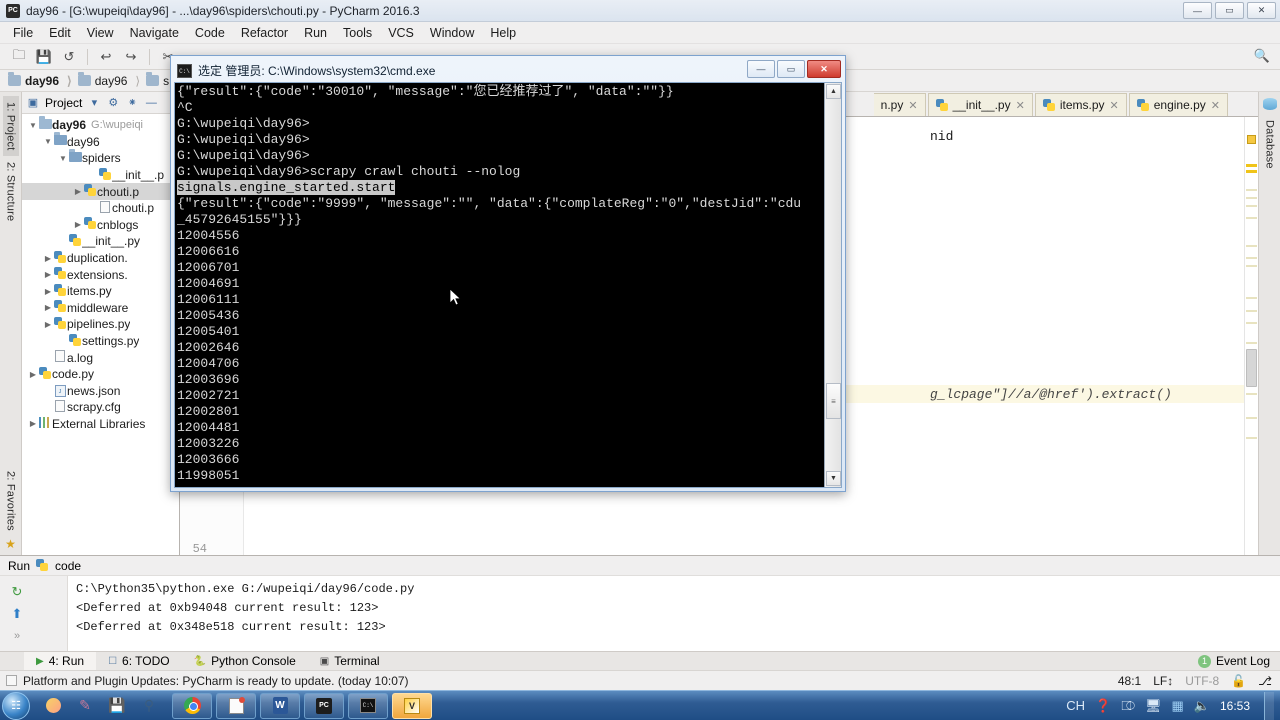 This screenshot has height=720, width=1280. I want to click on taskbar-clock: 16:53, so click(1235, 706).